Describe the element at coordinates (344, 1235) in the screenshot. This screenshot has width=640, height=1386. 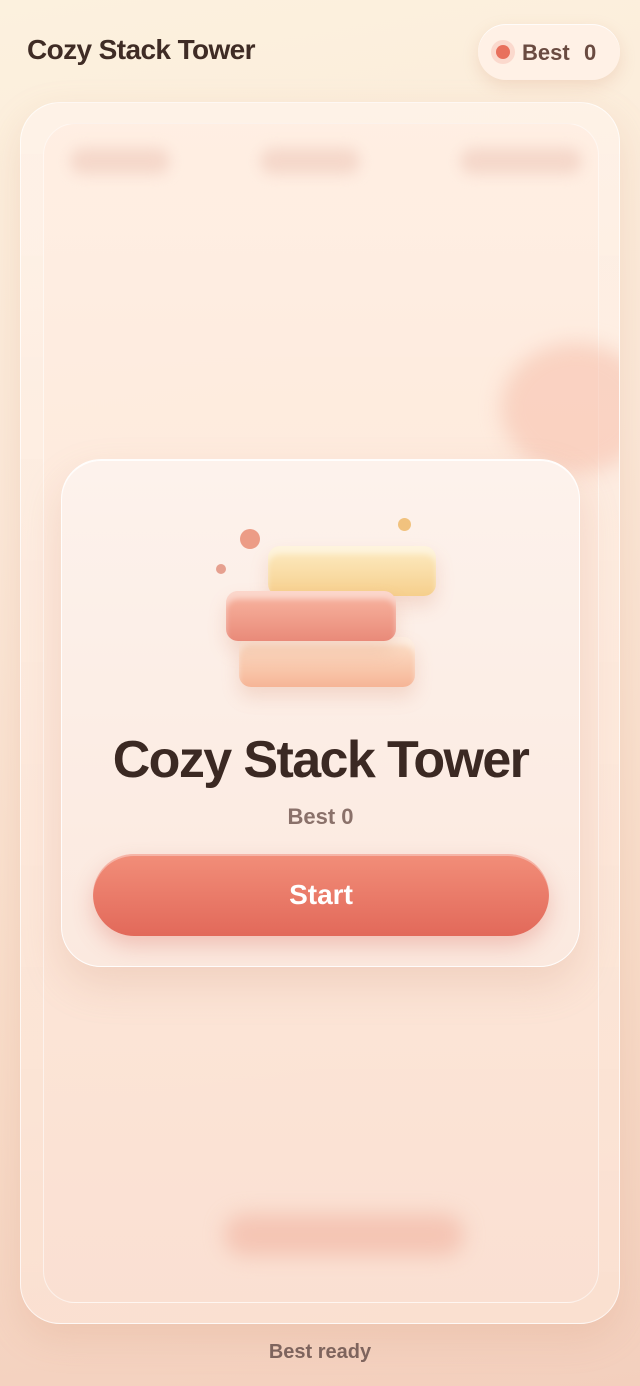
I see `tower-base-glow` at that location.